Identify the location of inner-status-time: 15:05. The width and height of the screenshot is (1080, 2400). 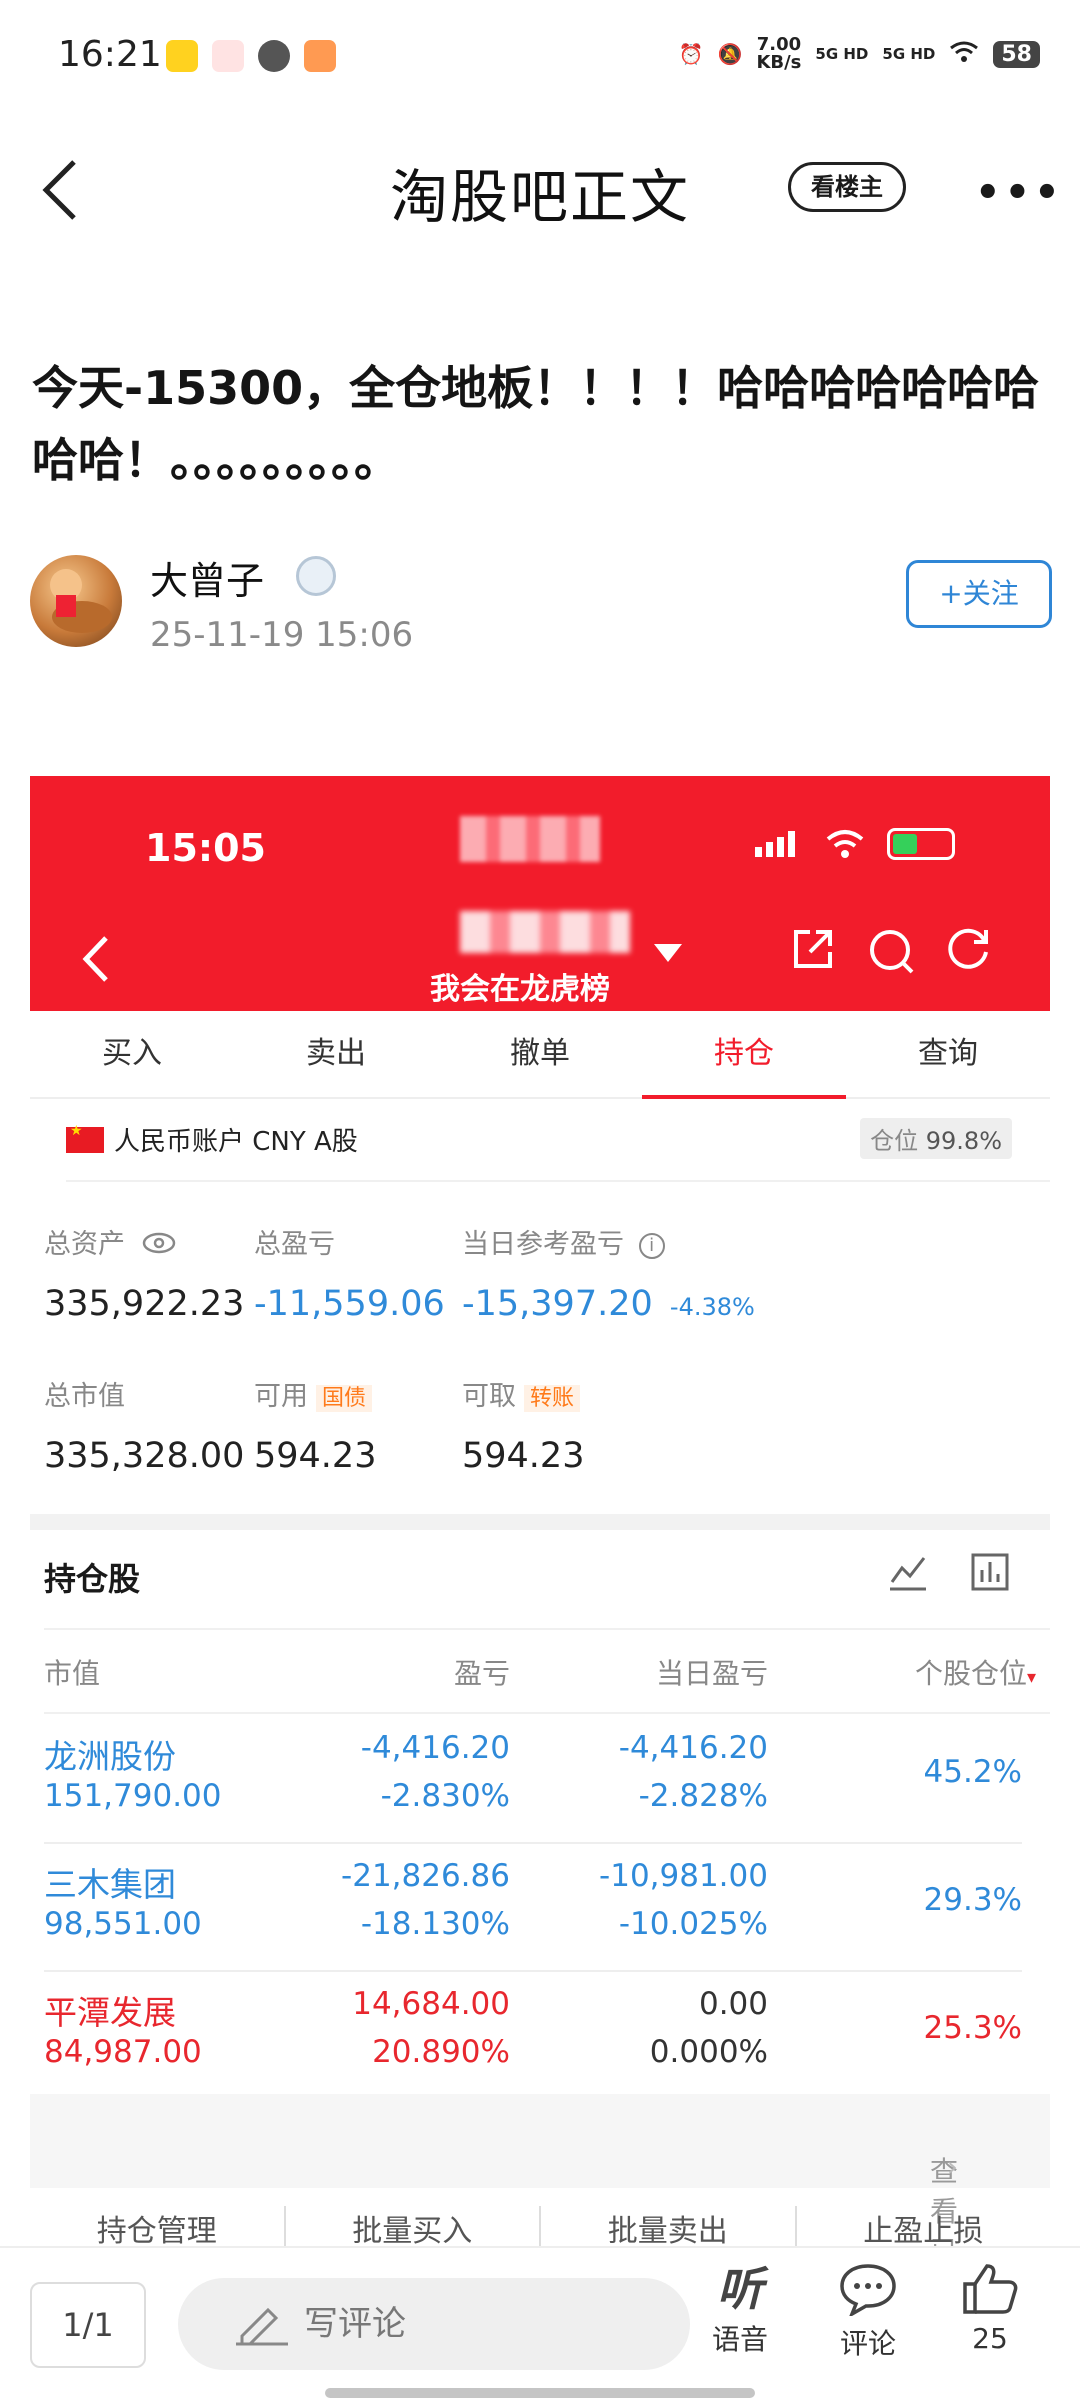
(205, 848).